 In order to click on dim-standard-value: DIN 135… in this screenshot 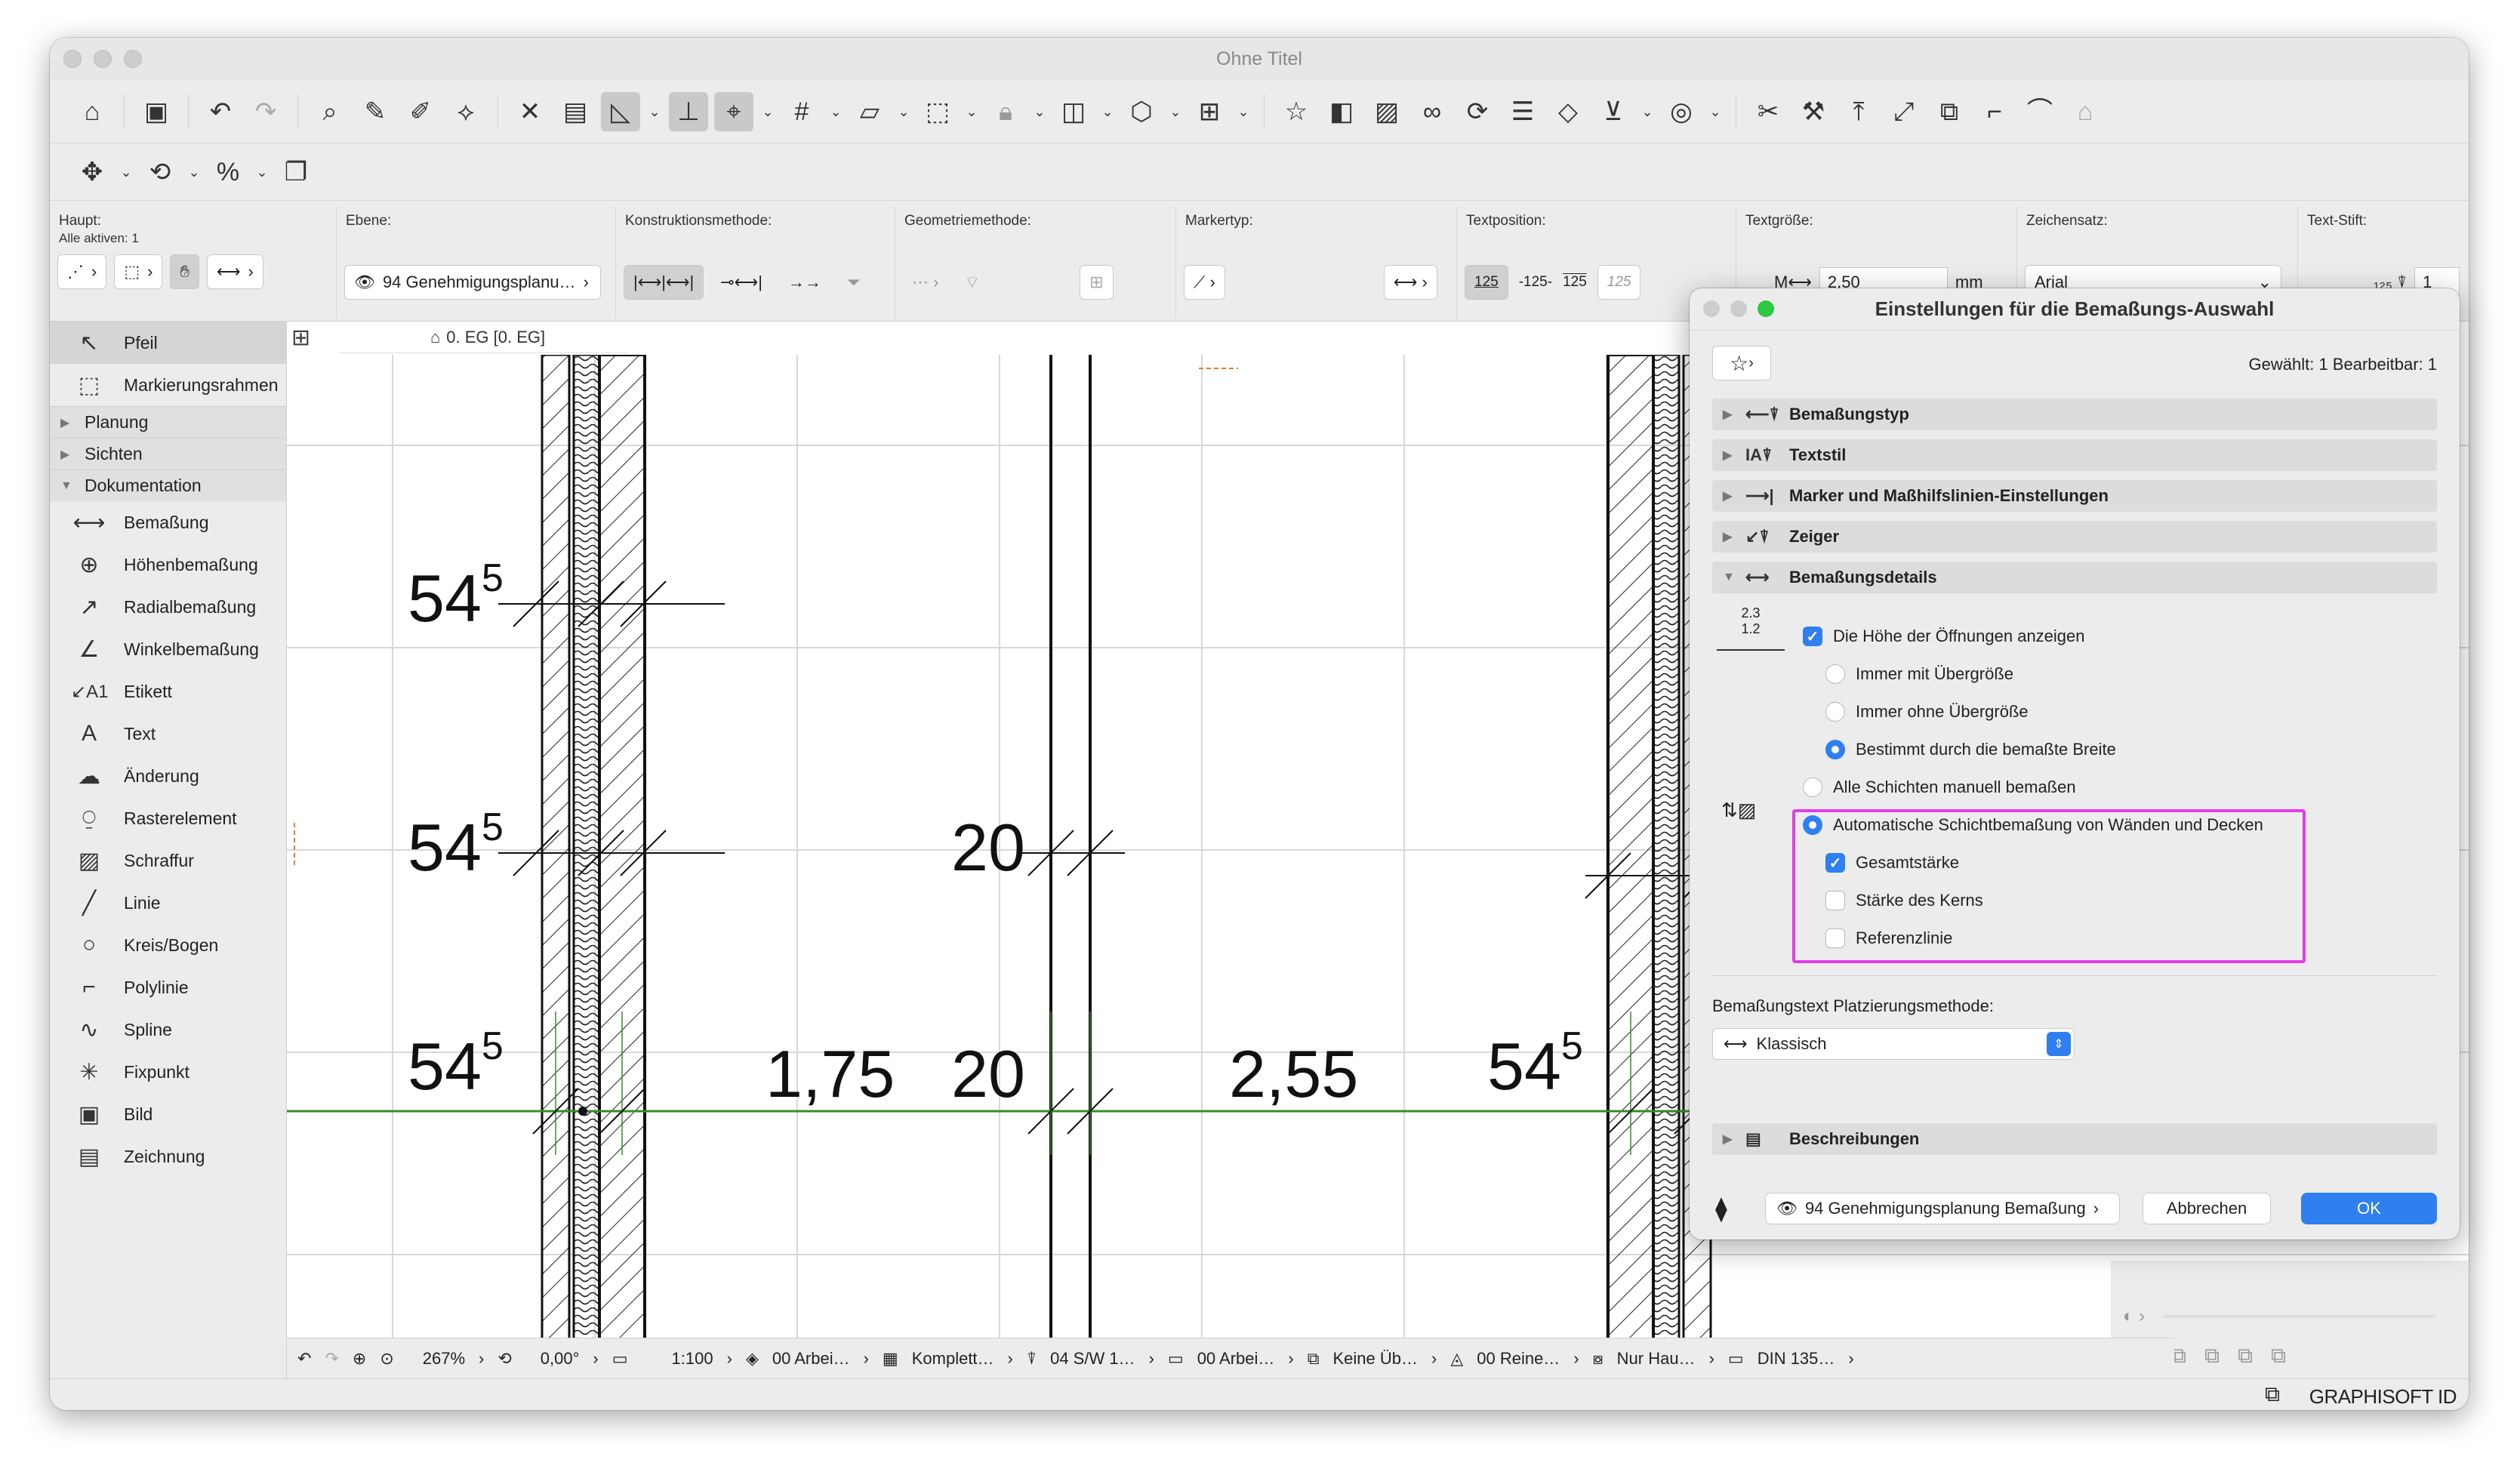, I will do `click(1797, 1359)`.